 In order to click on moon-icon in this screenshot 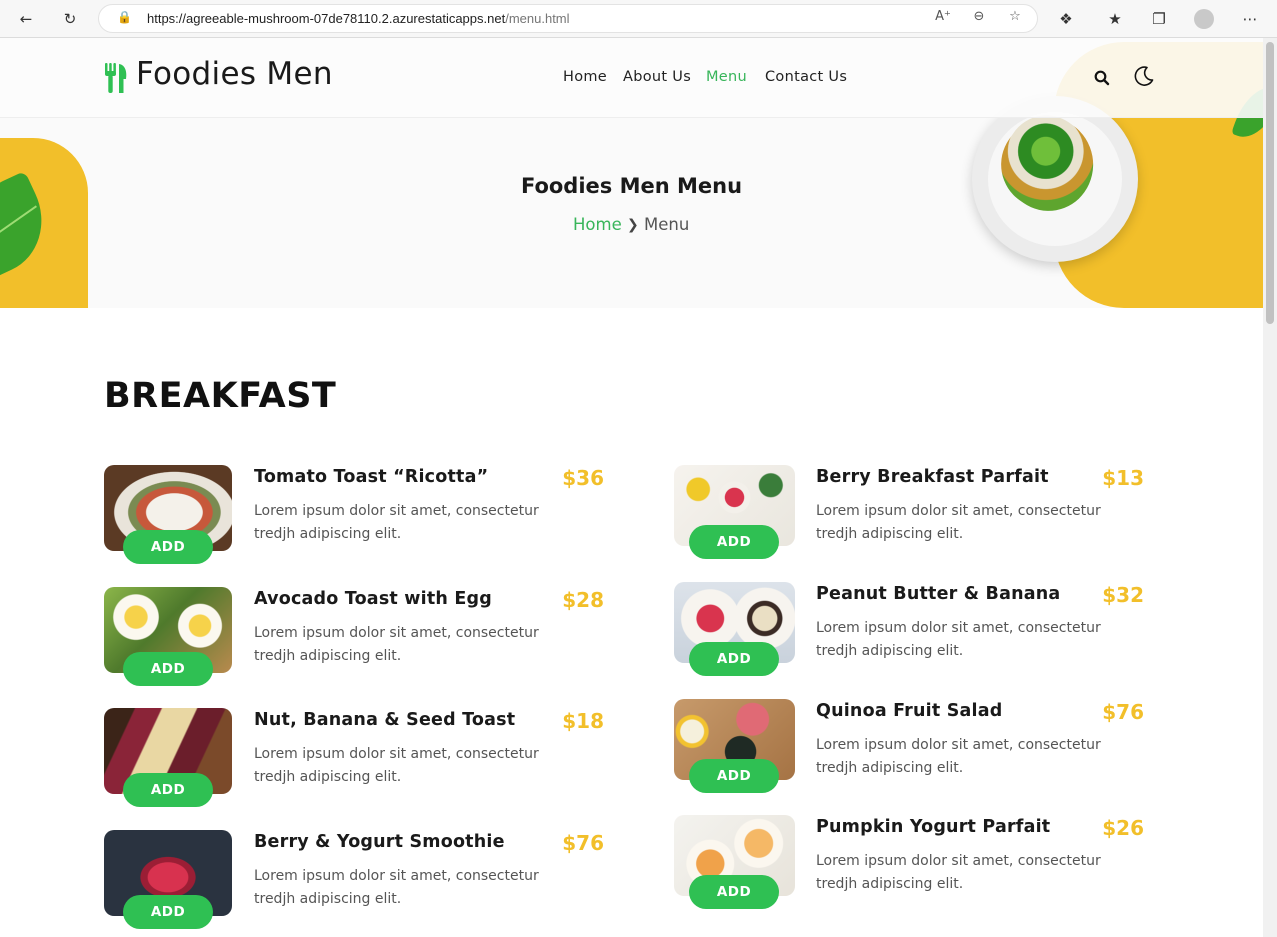, I will do `click(1144, 76)`.